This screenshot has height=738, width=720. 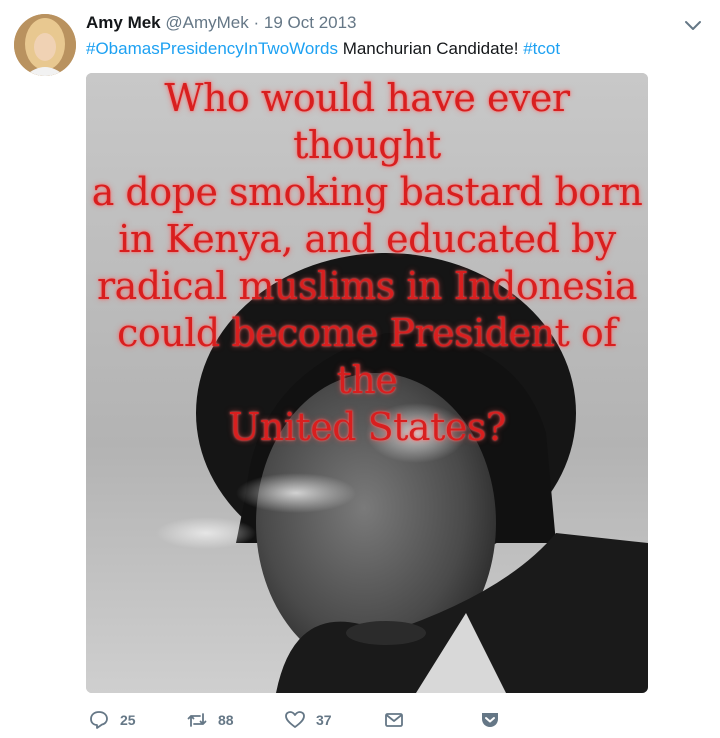 I want to click on overlay-line: United States?, so click(x=367, y=427).